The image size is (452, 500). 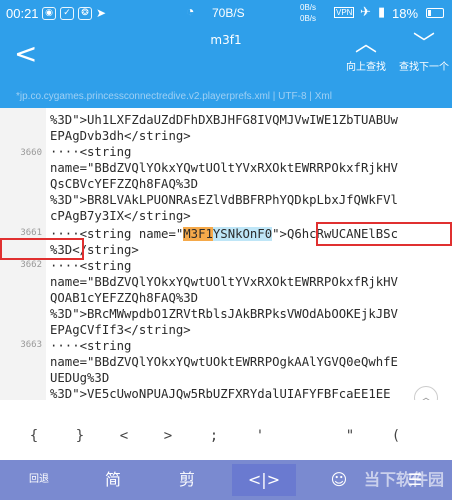 I want to click on find-previous-button: ︿ 向上查找, so click(x=366, y=52).